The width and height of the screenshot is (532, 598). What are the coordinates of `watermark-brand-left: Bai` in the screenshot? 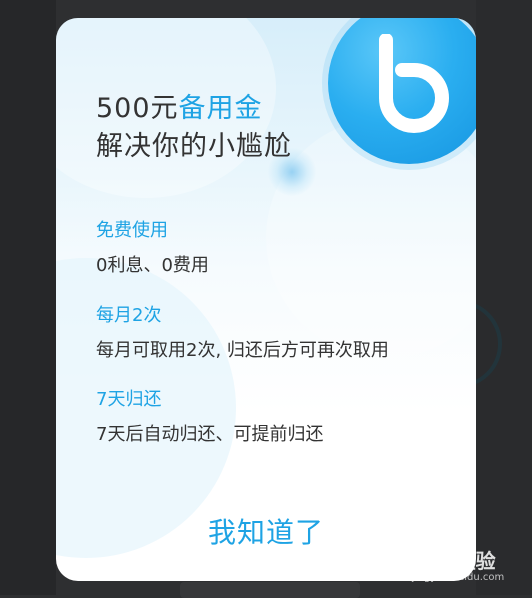 It's located at (410, 561).